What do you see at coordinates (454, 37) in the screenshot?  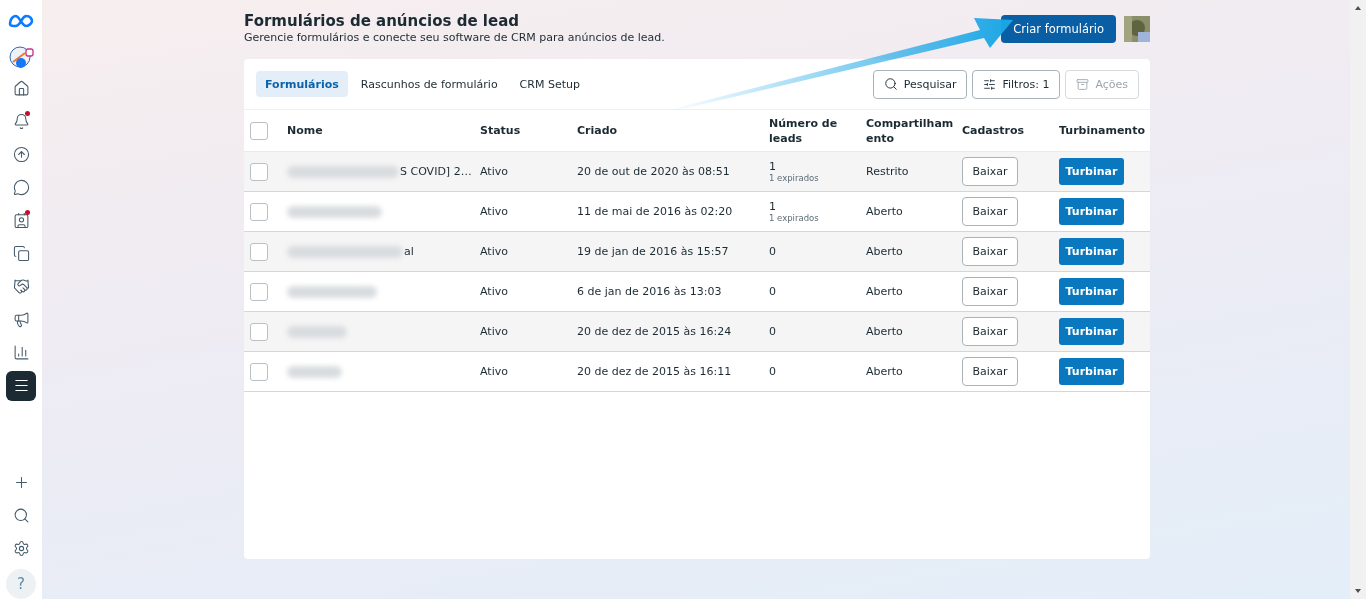 I see `page-subtitle: Gerencie formulários e conecte seu software de CRM para anúncios de lead.` at bounding box center [454, 37].